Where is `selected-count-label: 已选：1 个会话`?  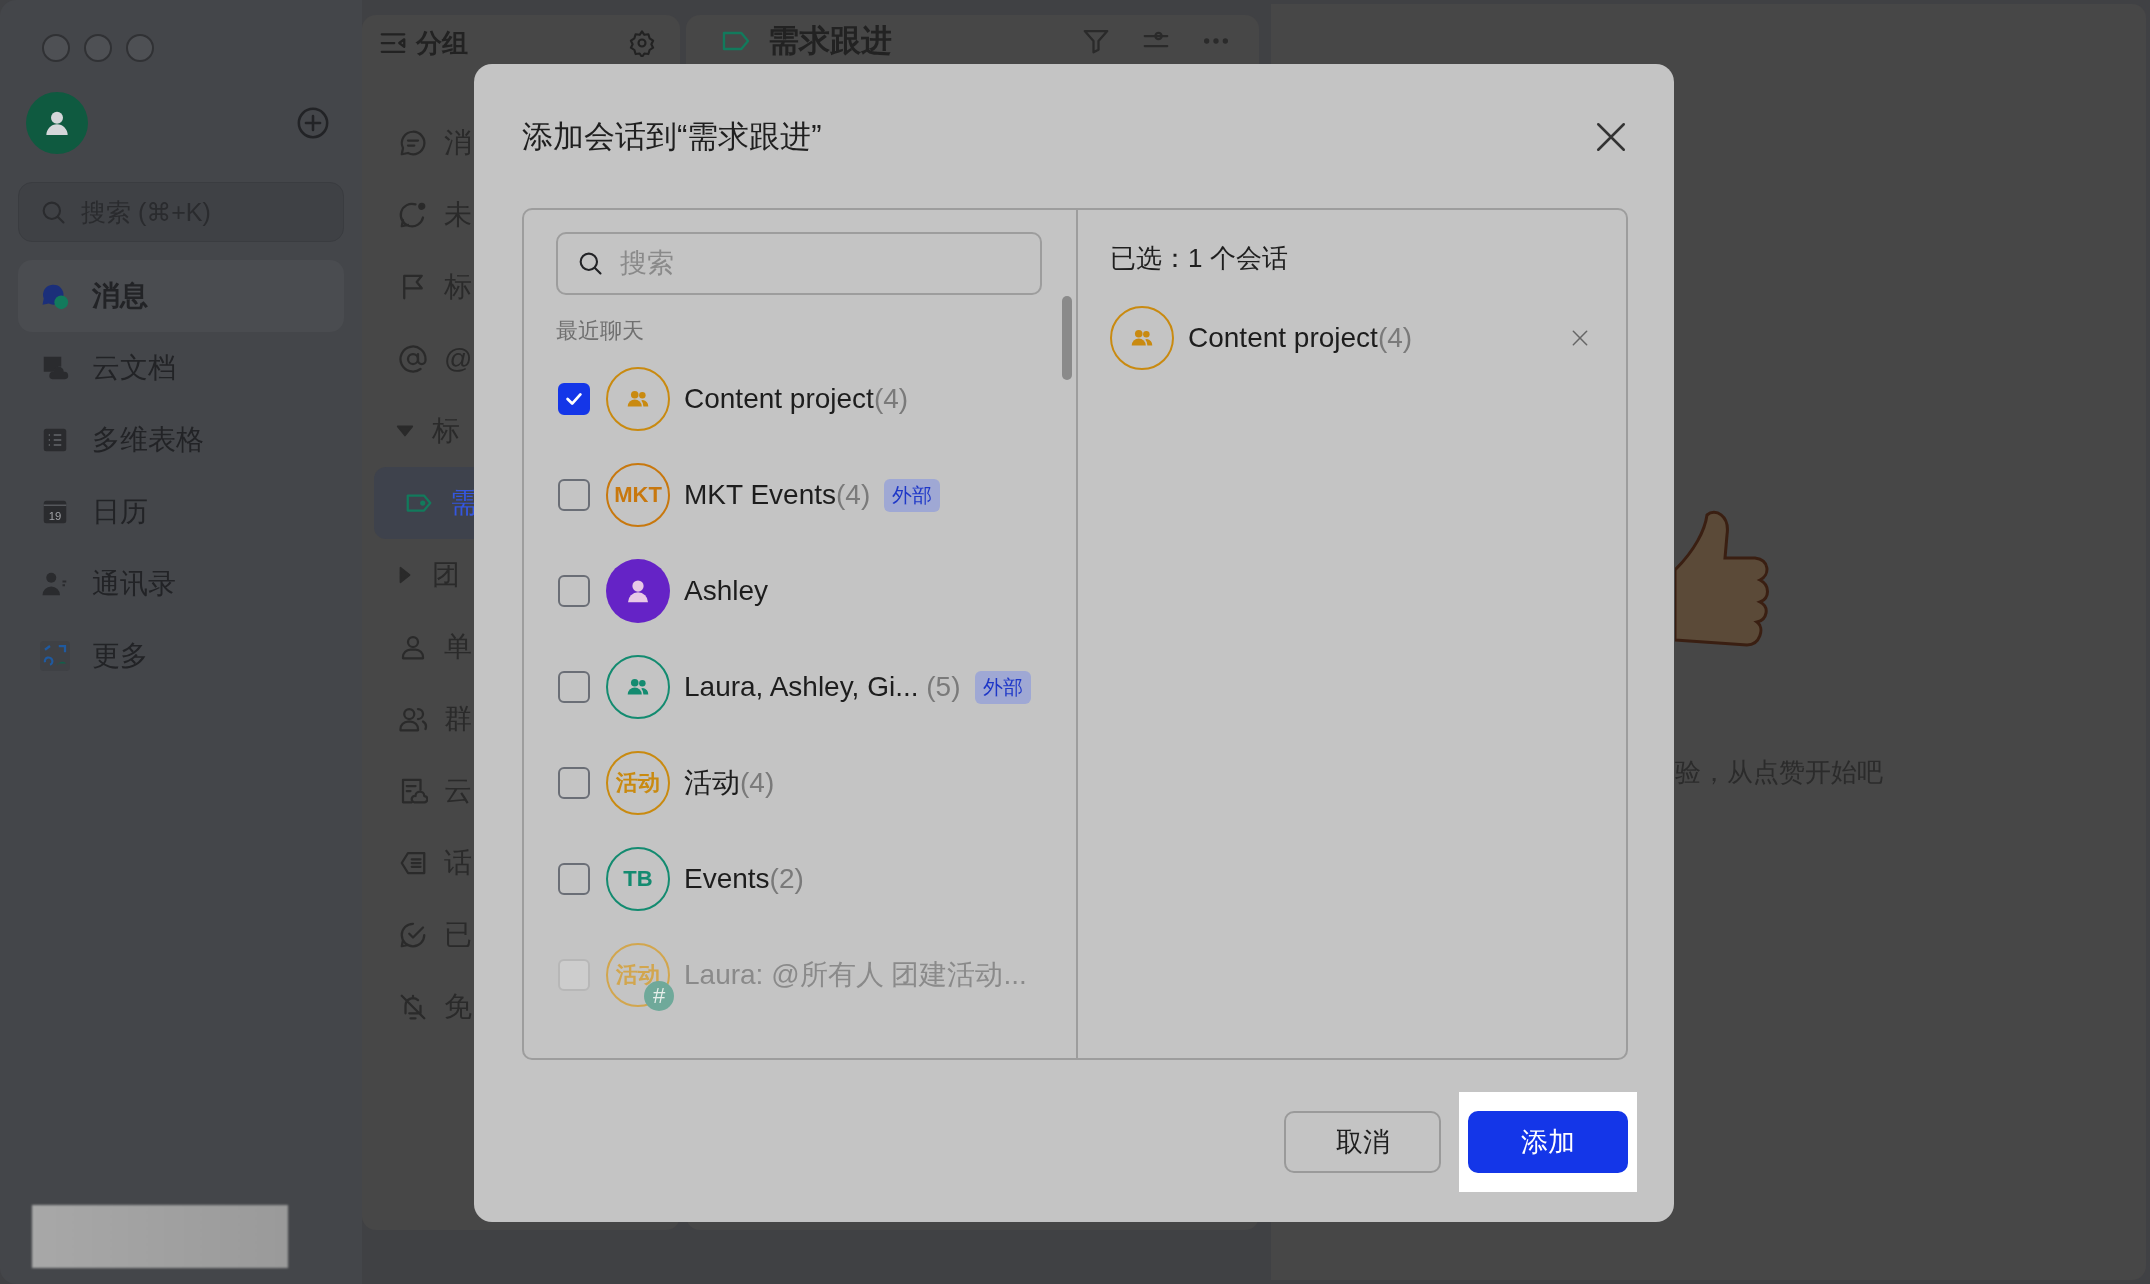 selected-count-label: 已选：1 个会话 is located at coordinates (1199, 258).